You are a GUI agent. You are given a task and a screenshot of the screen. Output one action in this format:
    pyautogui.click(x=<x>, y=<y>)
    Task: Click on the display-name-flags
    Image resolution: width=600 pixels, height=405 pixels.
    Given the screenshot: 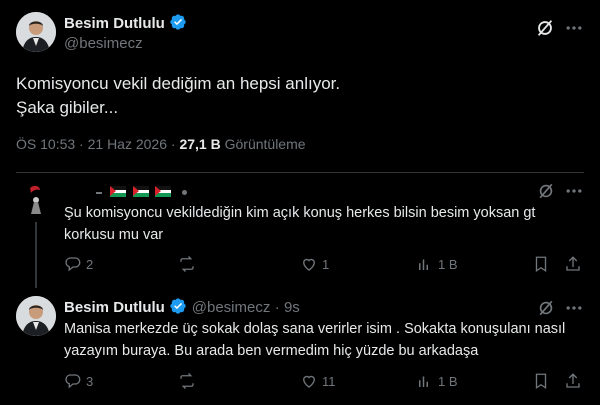 What is the action you would take?
    pyautogui.click(x=141, y=192)
    